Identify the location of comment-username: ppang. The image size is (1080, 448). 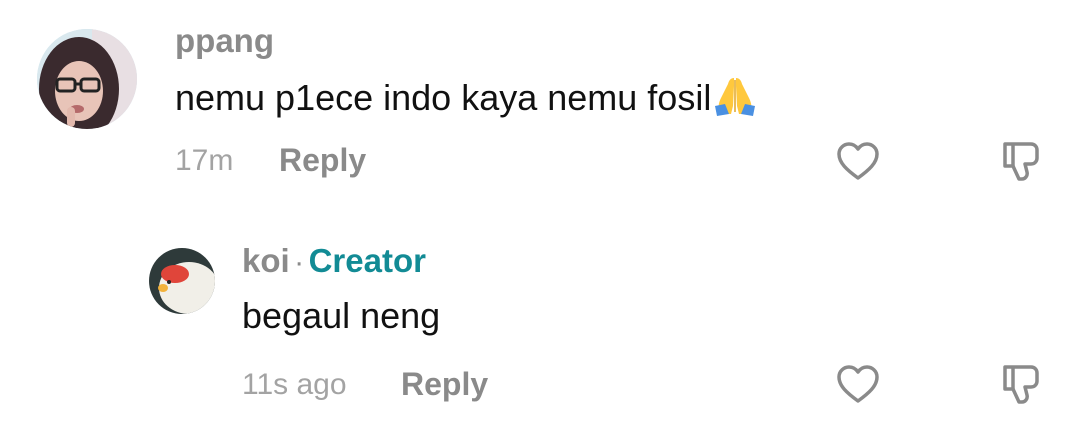
(224, 40).